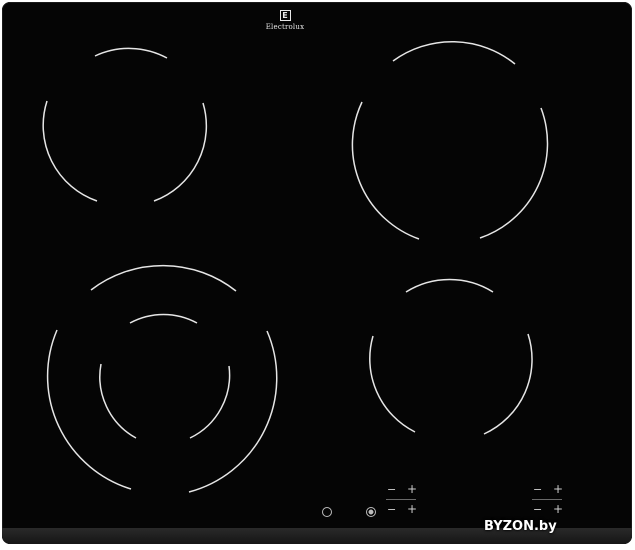 Image resolution: width=635 pixels, height=550 pixels. I want to click on right-divider, so click(547, 499).